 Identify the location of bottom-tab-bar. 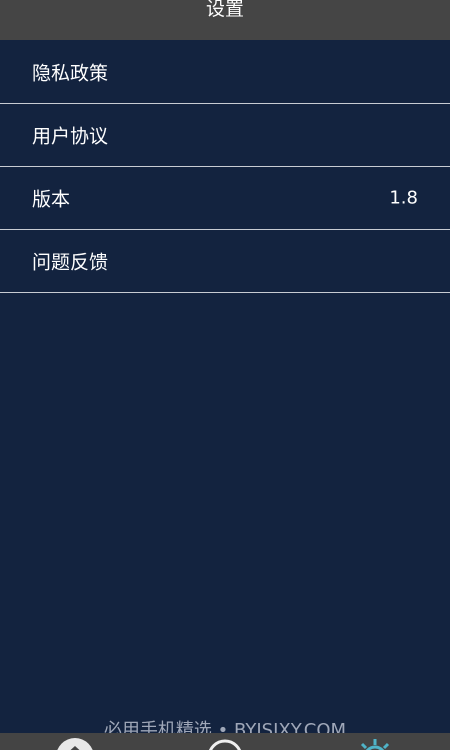
(225, 741).